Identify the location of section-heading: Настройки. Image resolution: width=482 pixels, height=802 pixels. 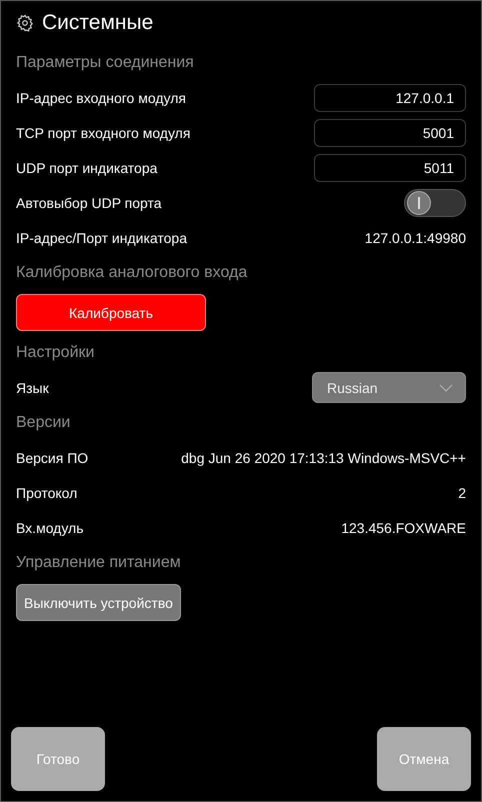
(56, 352).